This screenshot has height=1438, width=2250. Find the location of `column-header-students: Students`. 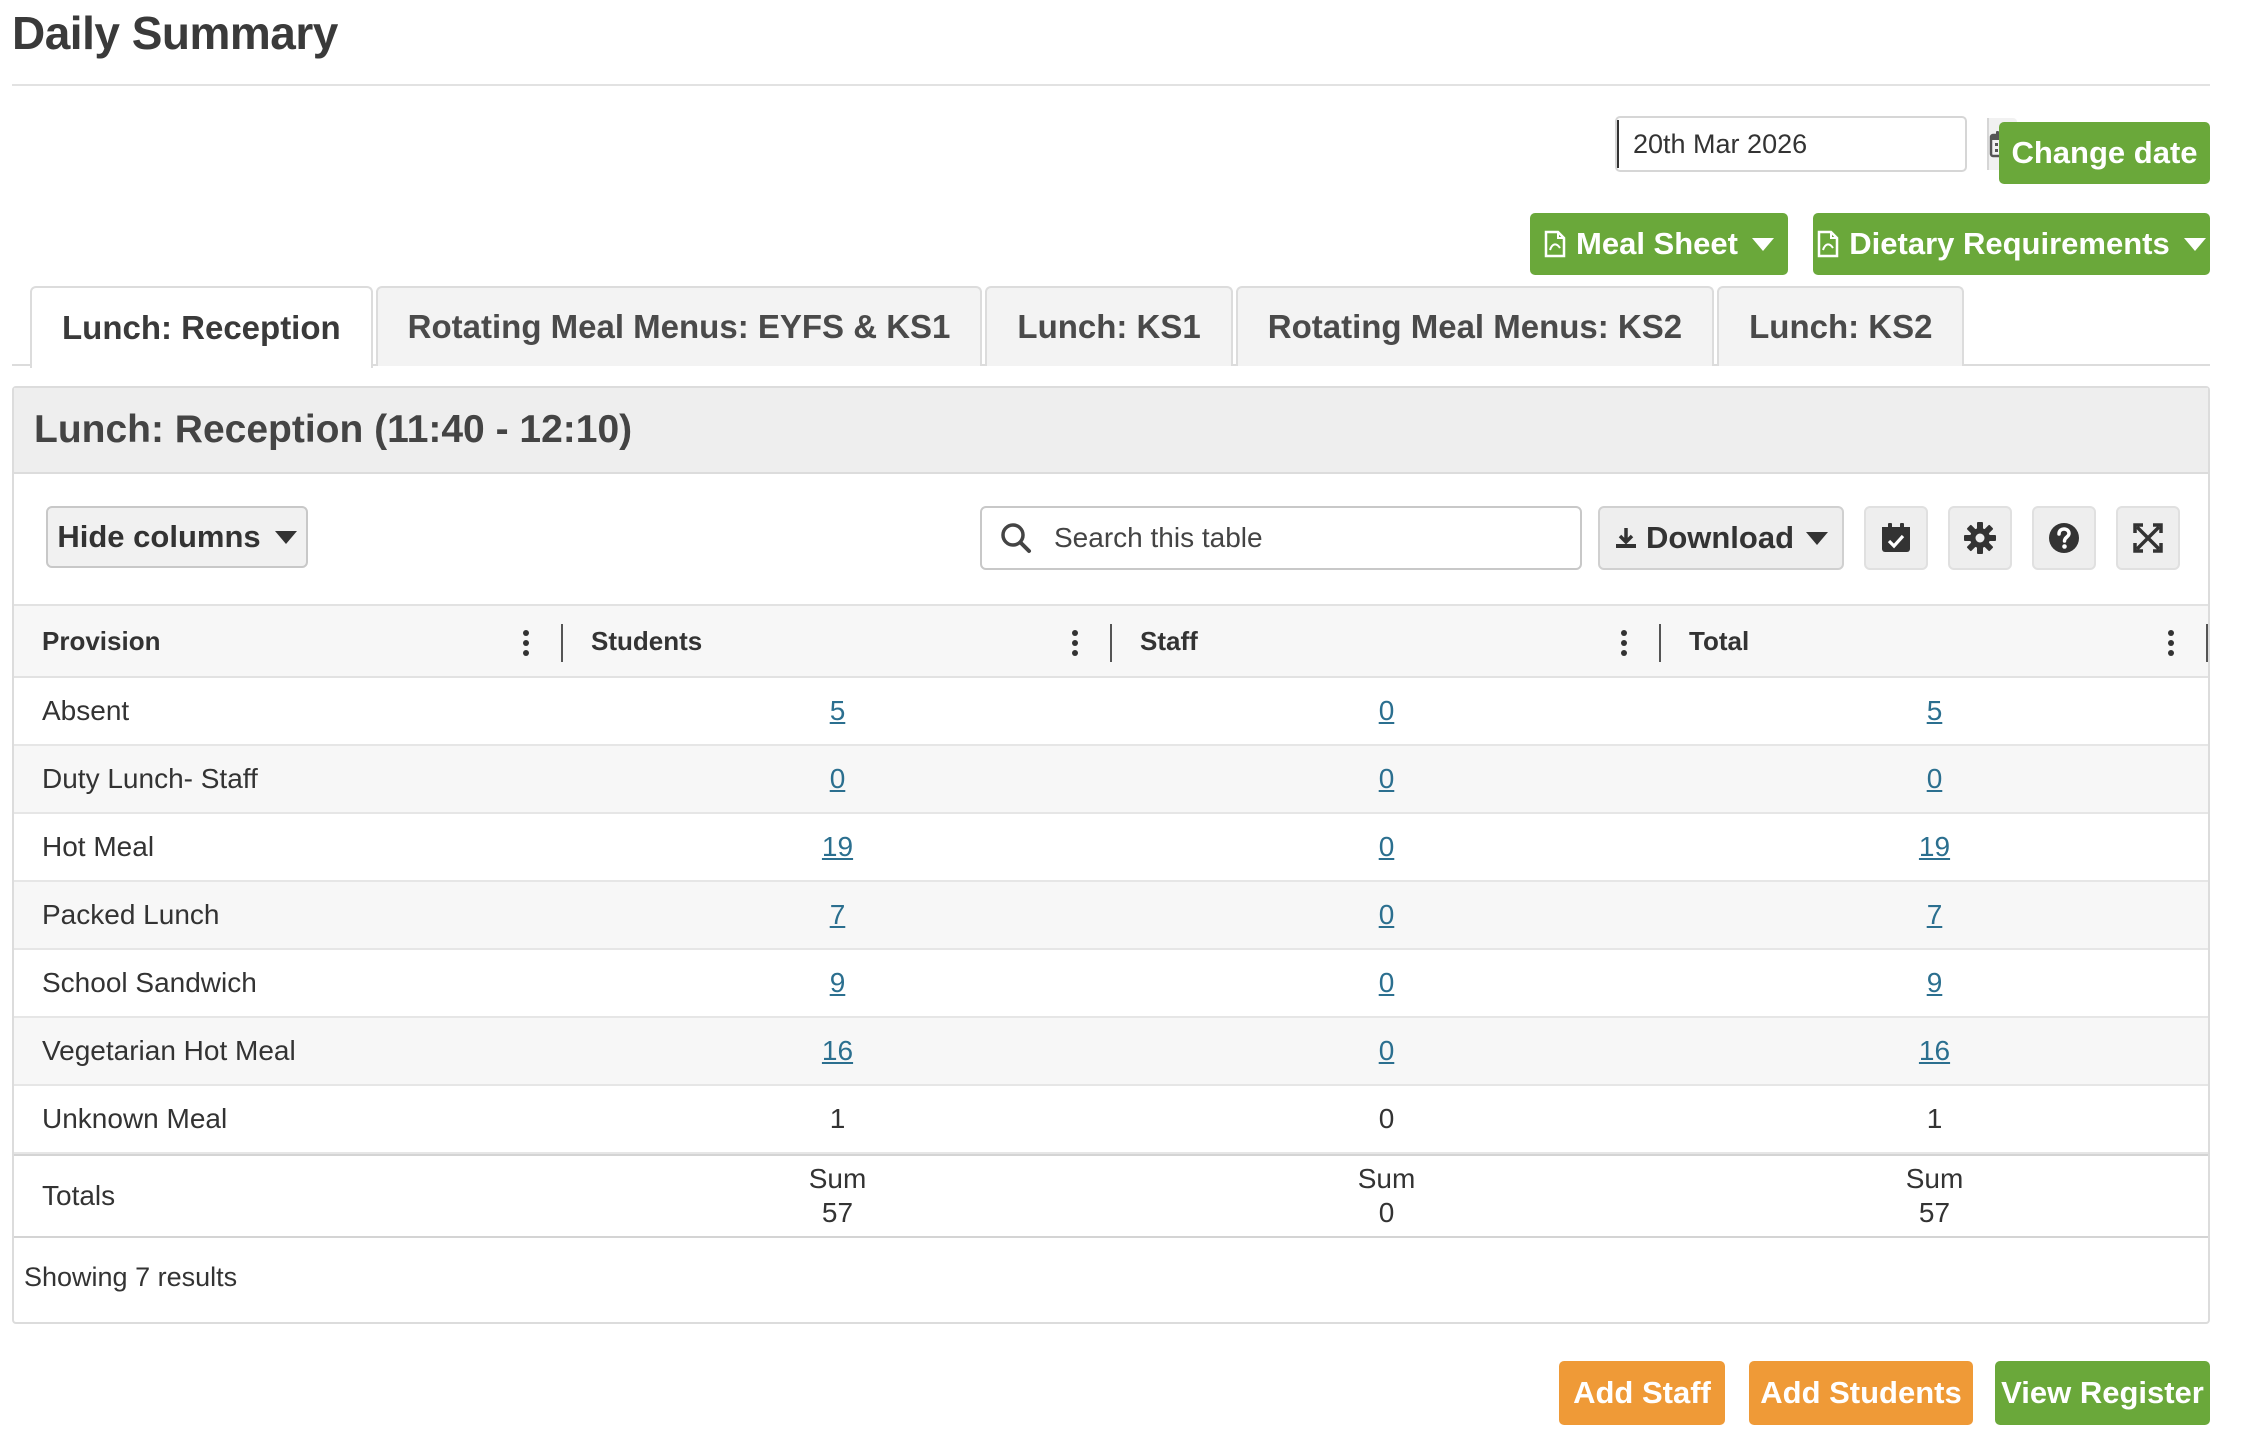

column-header-students: Students is located at coordinates (837, 641).